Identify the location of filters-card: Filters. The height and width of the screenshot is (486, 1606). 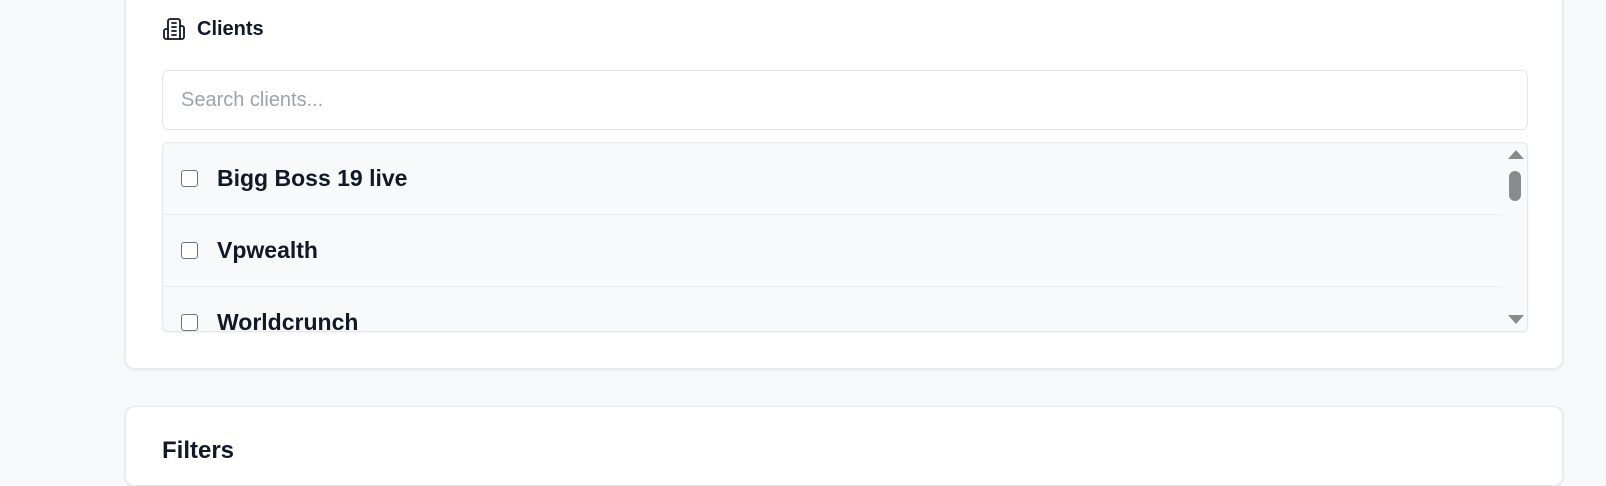
(844, 446).